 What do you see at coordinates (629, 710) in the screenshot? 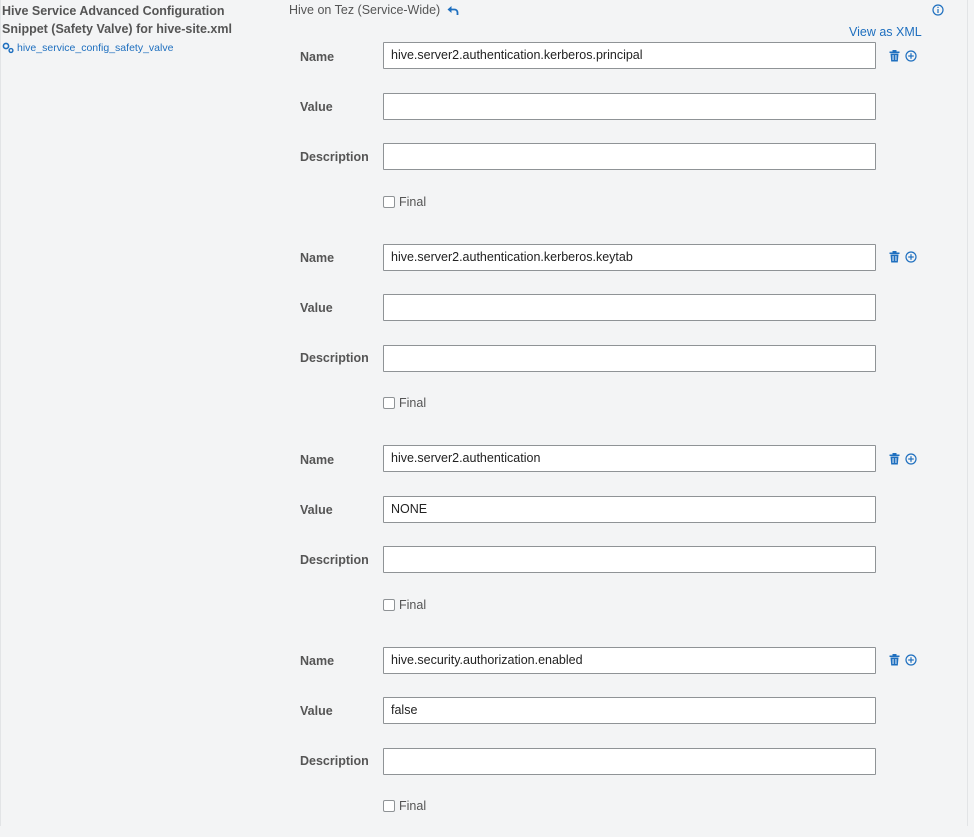
I see `value-input: false` at bounding box center [629, 710].